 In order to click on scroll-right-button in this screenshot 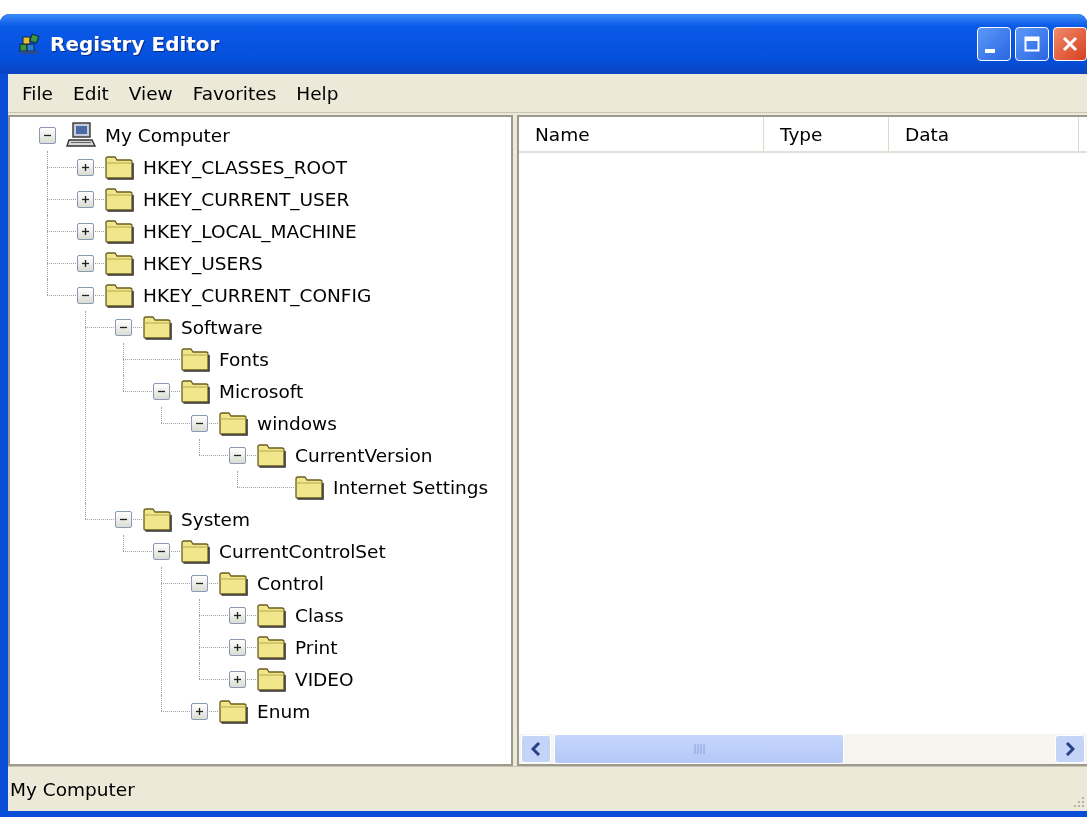, I will do `click(1070, 749)`.